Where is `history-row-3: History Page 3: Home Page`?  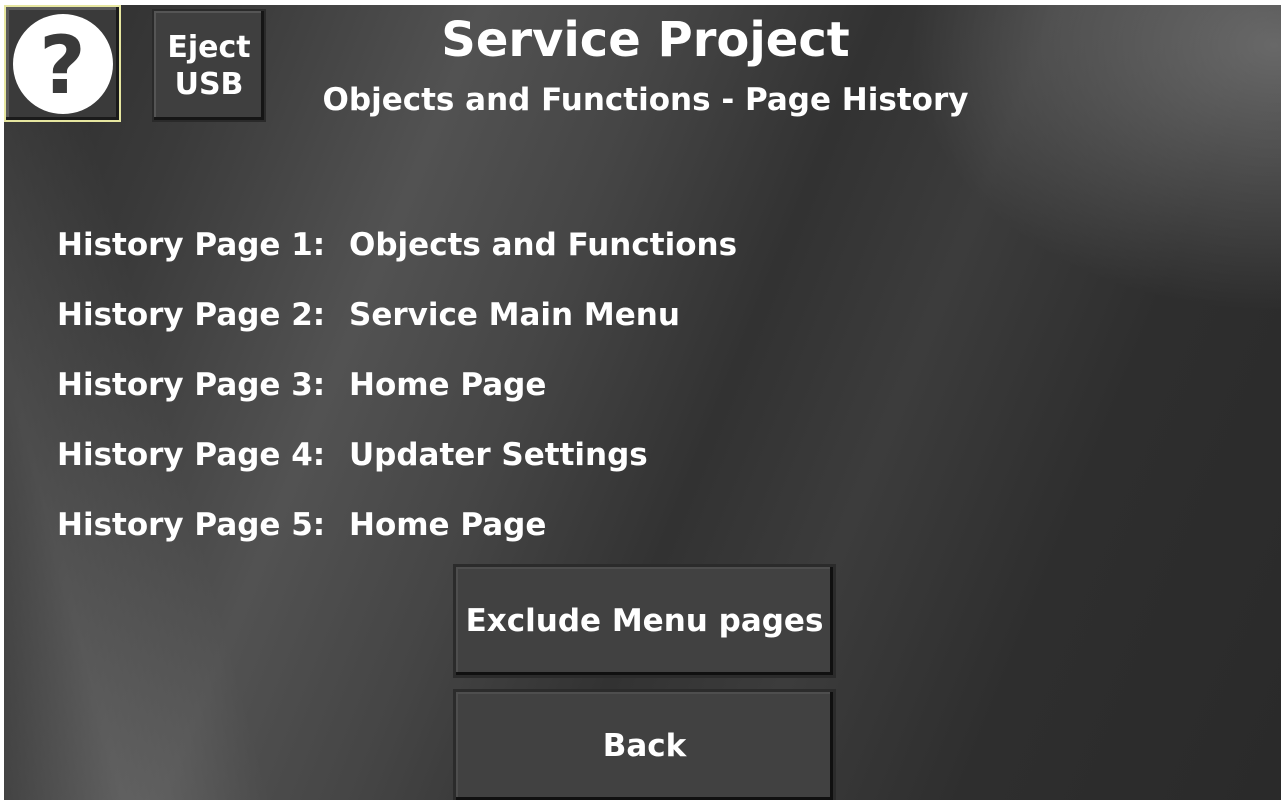
history-row-3: History Page 3: Home Page is located at coordinates (397, 398).